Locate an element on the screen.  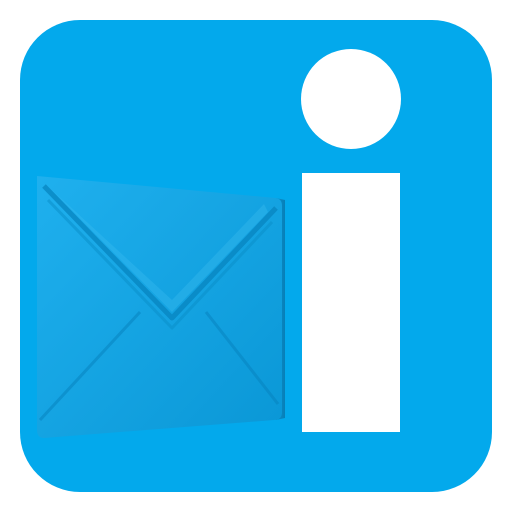
info-stem is located at coordinates (351, 302).